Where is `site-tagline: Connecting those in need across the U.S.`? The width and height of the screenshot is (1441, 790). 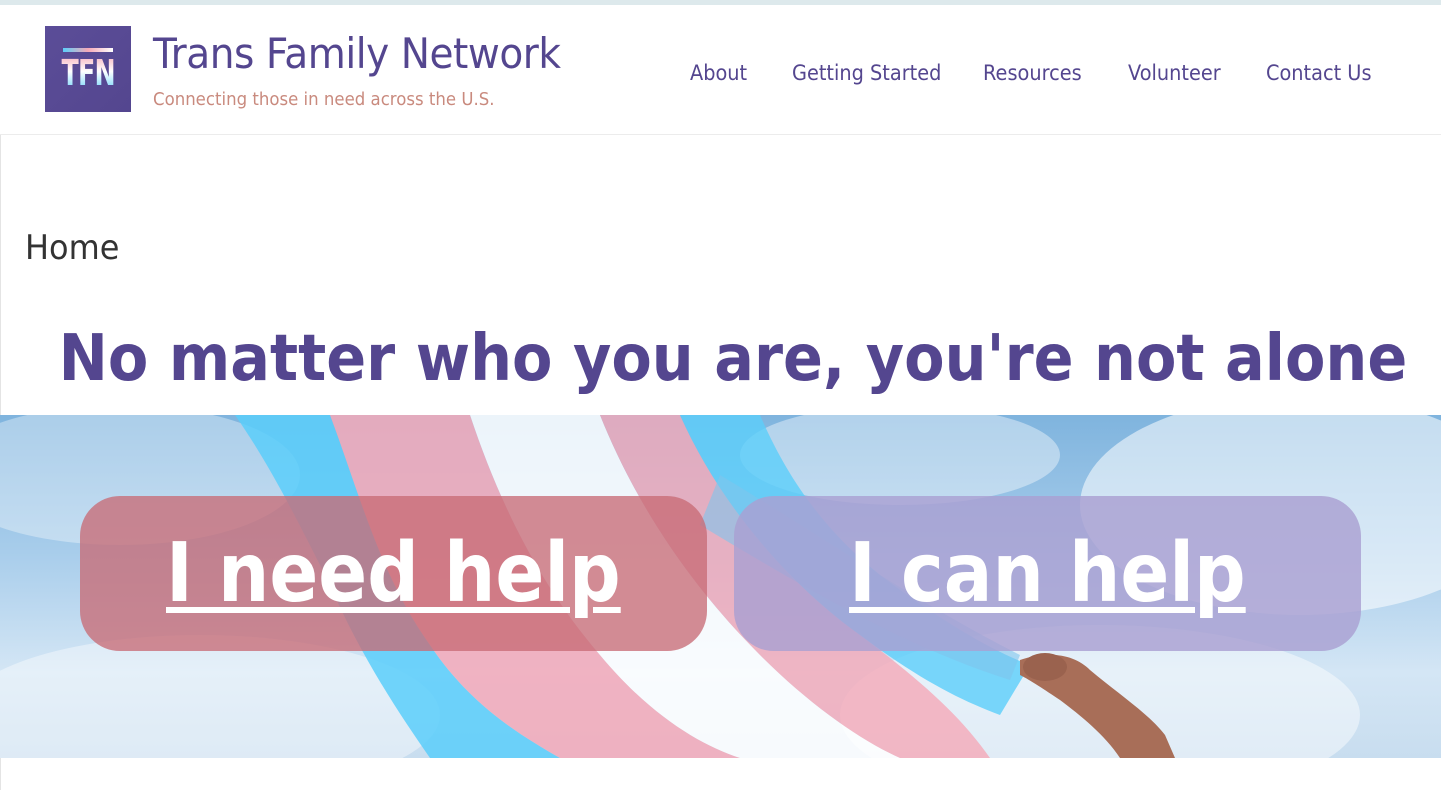
site-tagline: Connecting those in need across the U.S. is located at coordinates (324, 99).